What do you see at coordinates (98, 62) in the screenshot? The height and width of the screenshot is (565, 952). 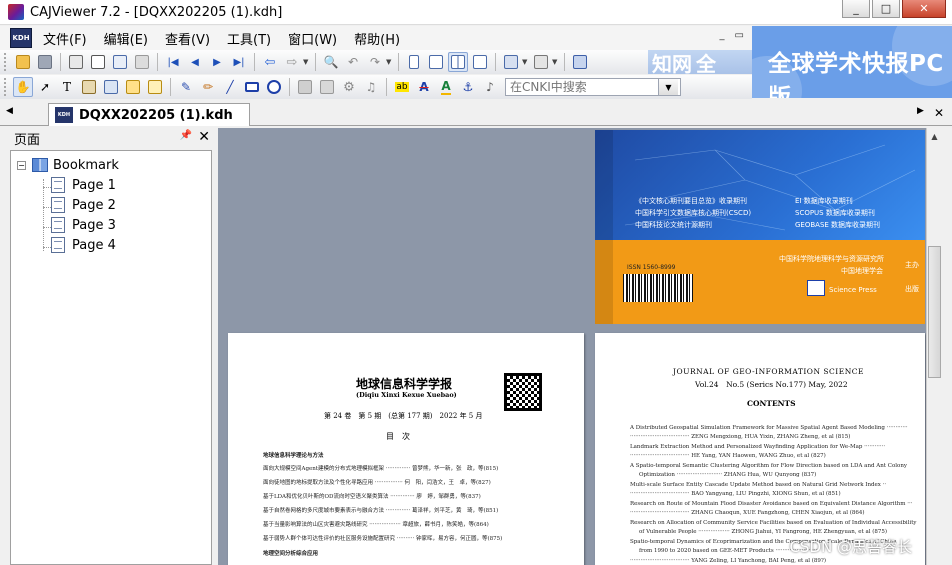 I see `print-preview-icon` at bounding box center [98, 62].